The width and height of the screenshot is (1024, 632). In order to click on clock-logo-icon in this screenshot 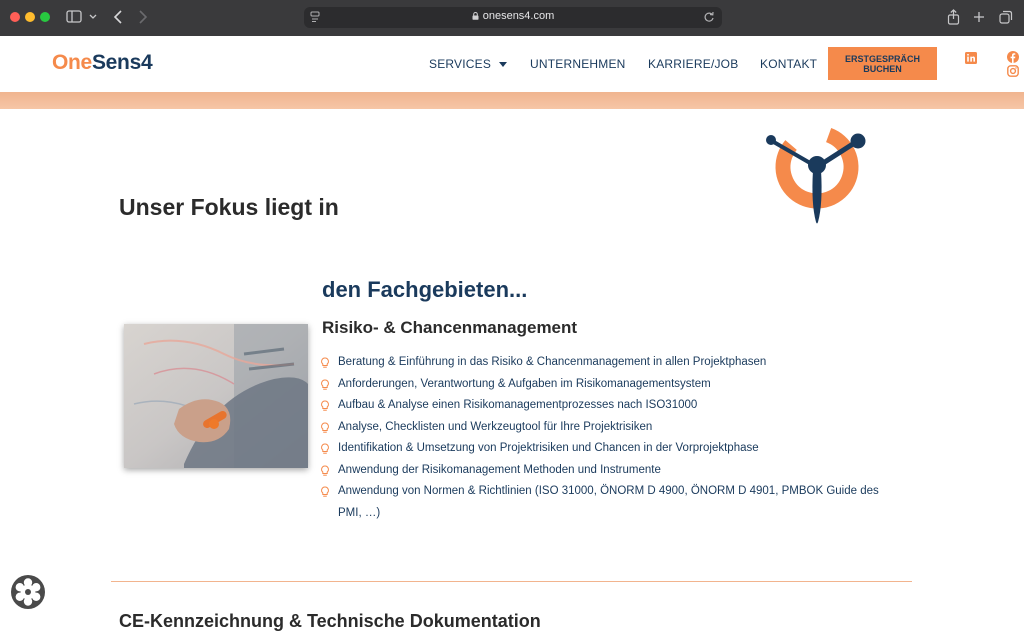, I will do `click(816, 174)`.